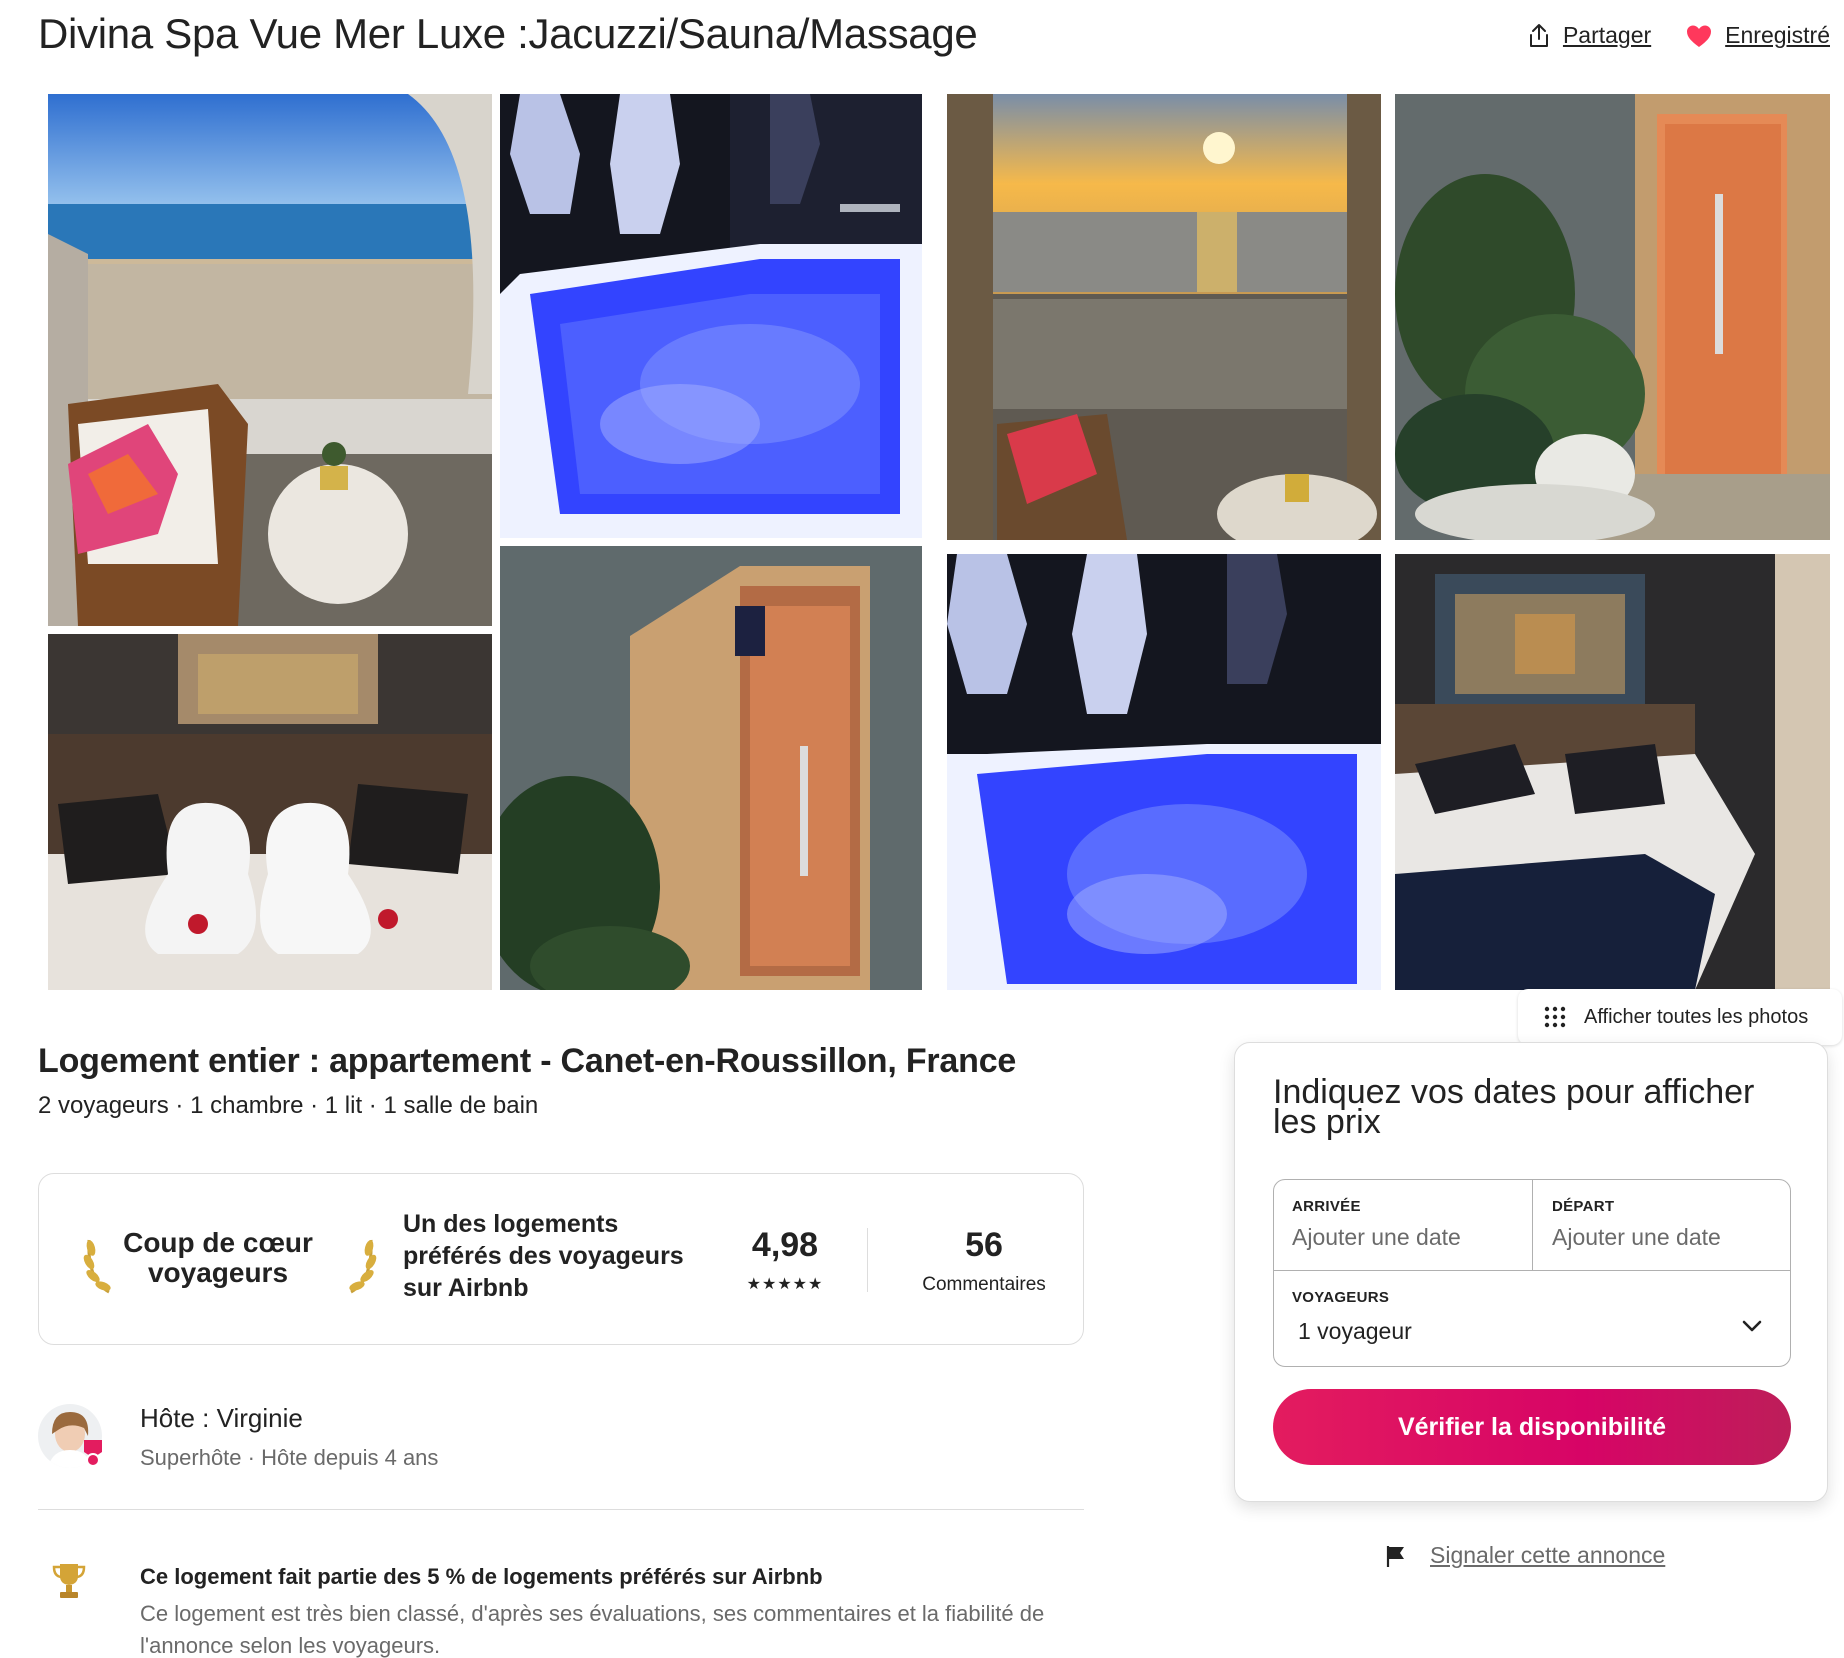 The image size is (1844, 1658). I want to click on checkin-label: ARRIVÉE, so click(1326, 1206).